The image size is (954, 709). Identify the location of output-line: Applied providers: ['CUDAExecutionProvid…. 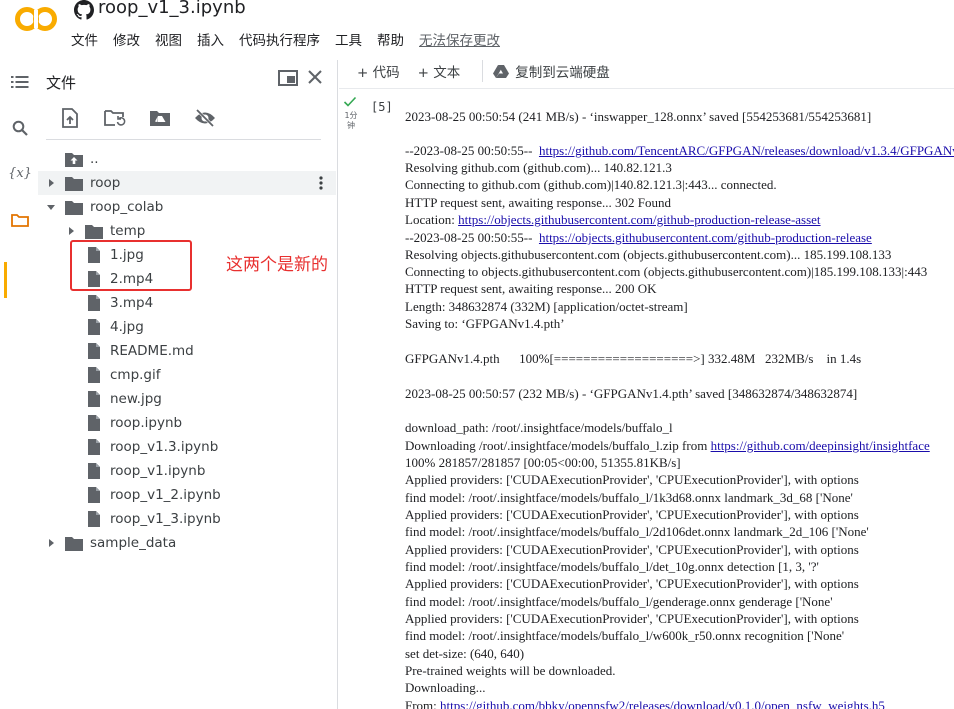
(632, 514).